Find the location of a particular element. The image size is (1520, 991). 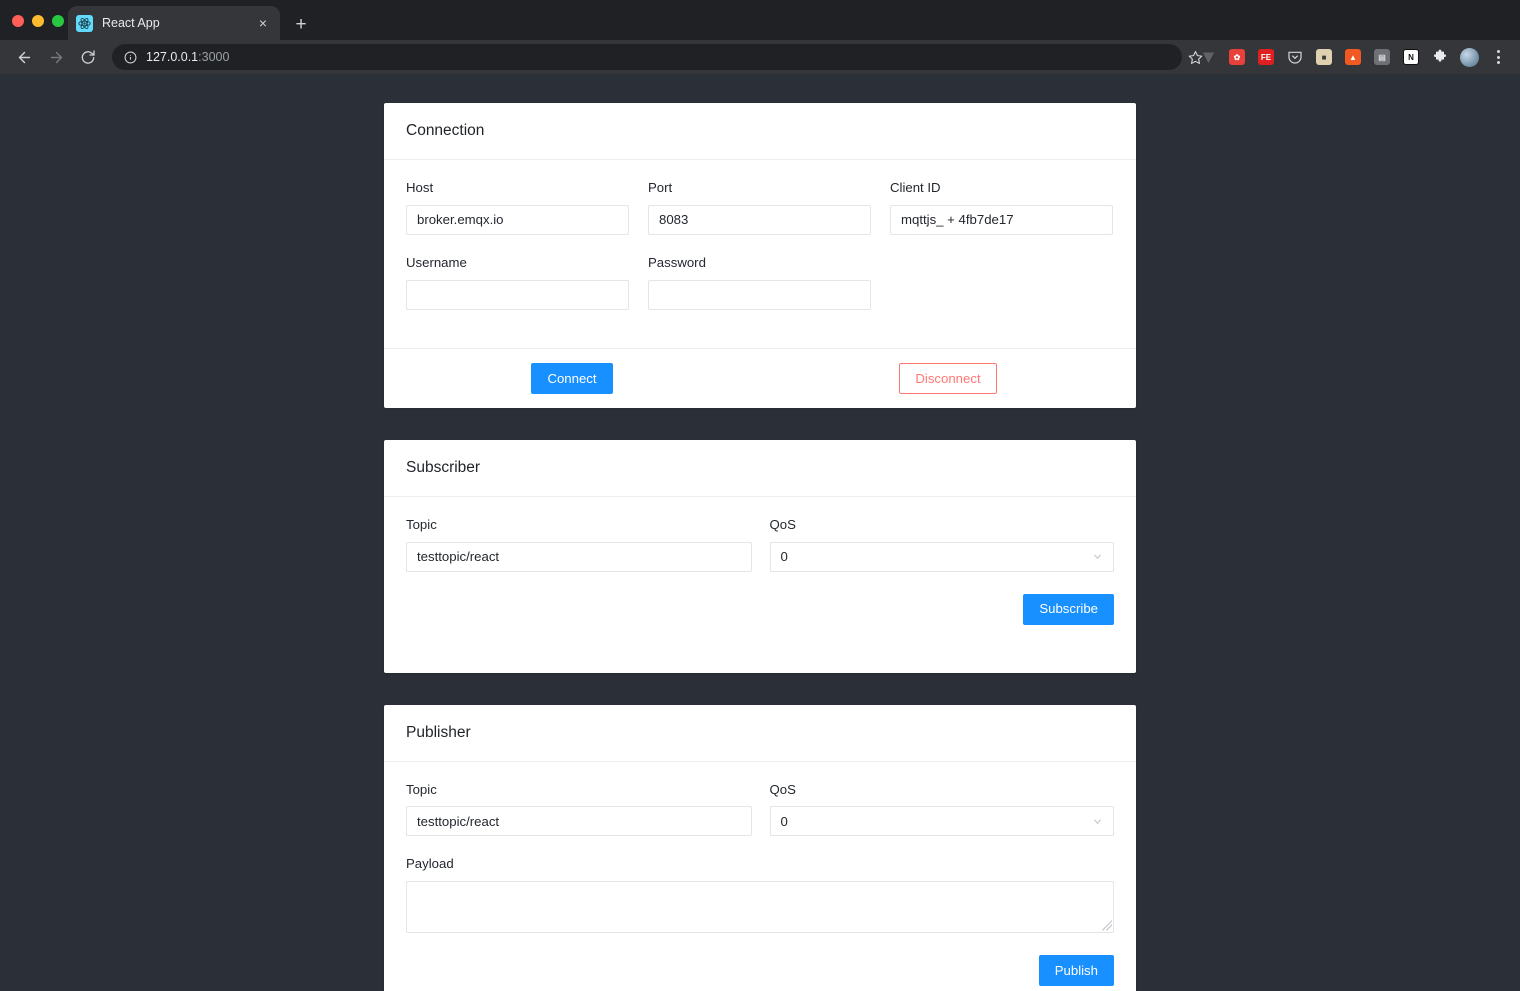

subscriber-qos-label: QoS is located at coordinates (782, 524).